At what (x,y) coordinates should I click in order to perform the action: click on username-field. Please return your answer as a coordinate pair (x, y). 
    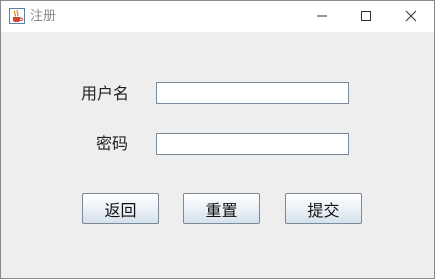
    Looking at the image, I should click on (252, 93).